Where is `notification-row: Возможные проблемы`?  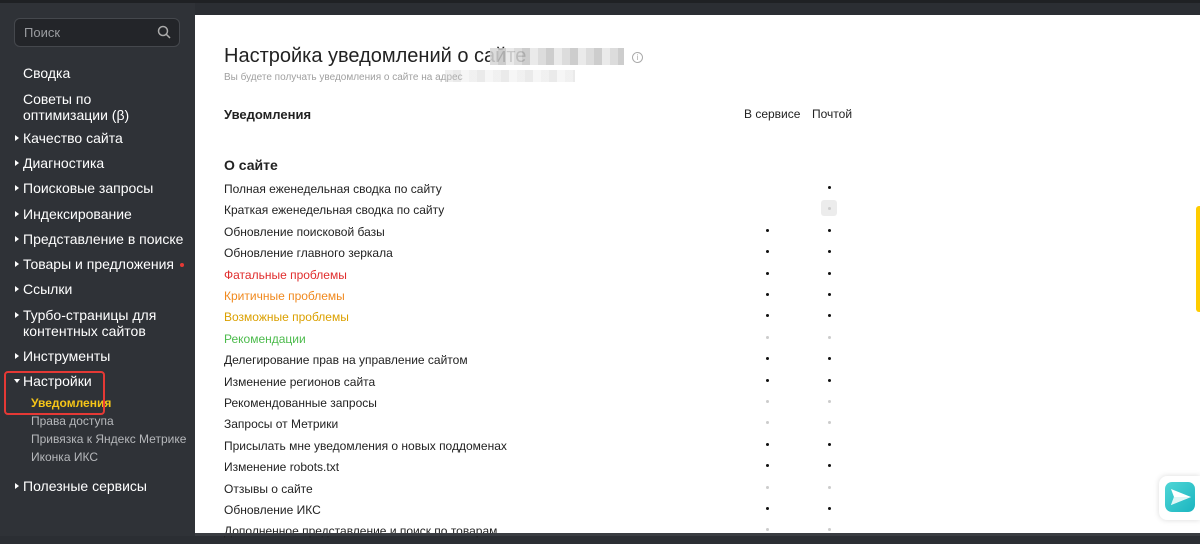
notification-row: Возможные проблемы is located at coordinates (544, 320).